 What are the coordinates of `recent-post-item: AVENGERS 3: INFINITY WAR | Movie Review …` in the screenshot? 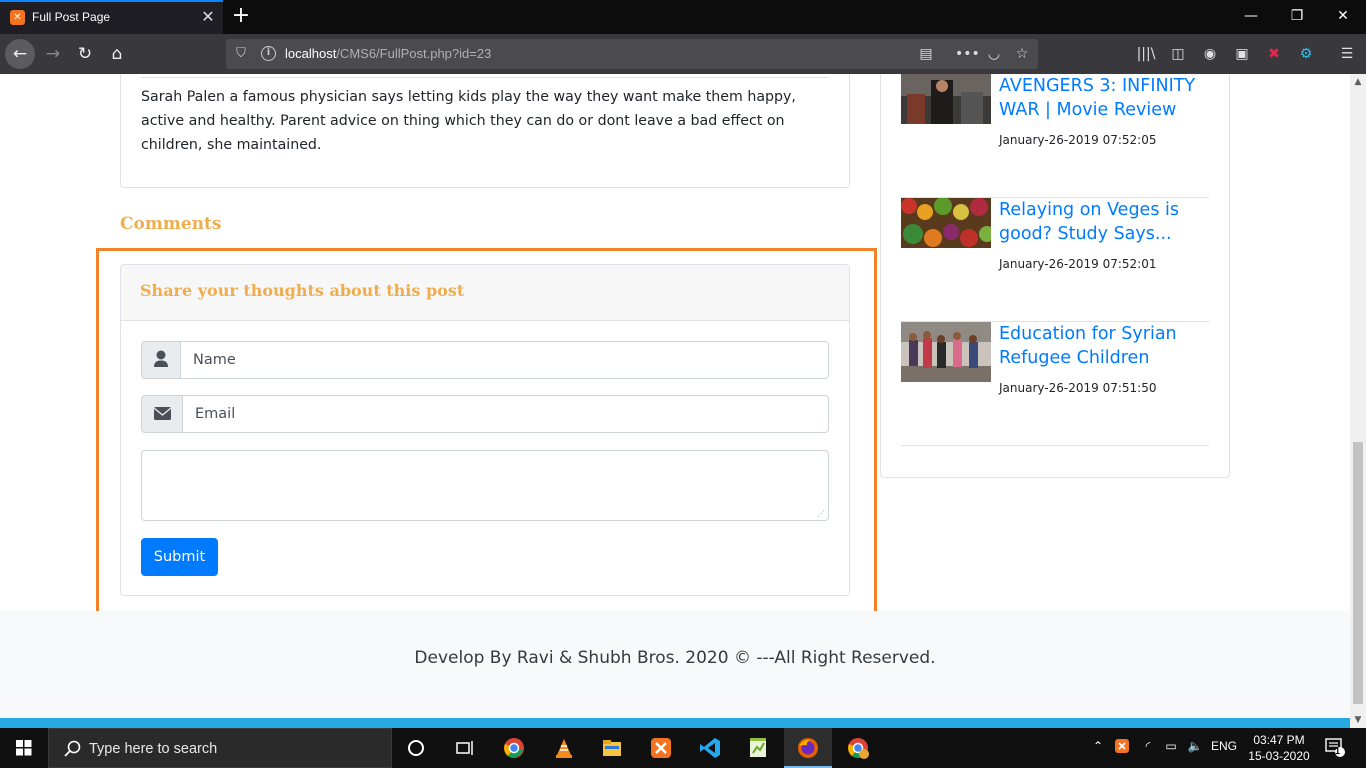 It's located at (1055, 136).